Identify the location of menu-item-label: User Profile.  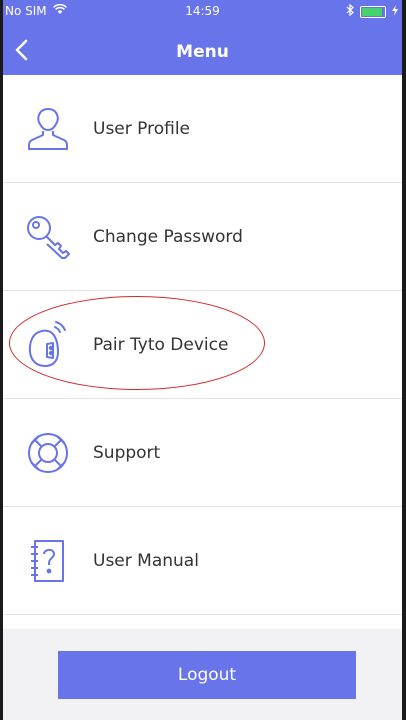
(142, 128).